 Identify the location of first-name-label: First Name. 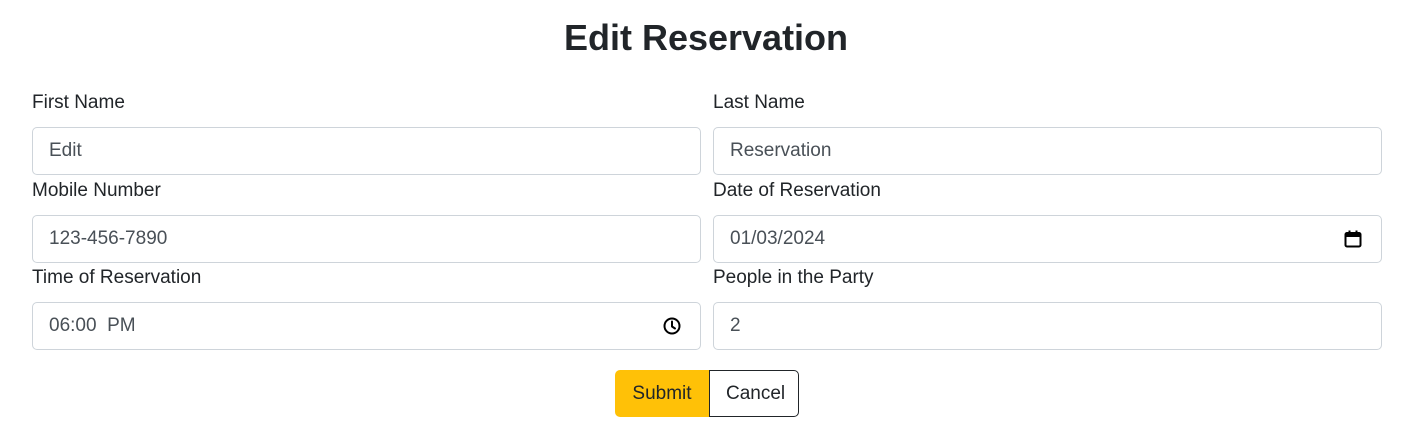
(78, 102).